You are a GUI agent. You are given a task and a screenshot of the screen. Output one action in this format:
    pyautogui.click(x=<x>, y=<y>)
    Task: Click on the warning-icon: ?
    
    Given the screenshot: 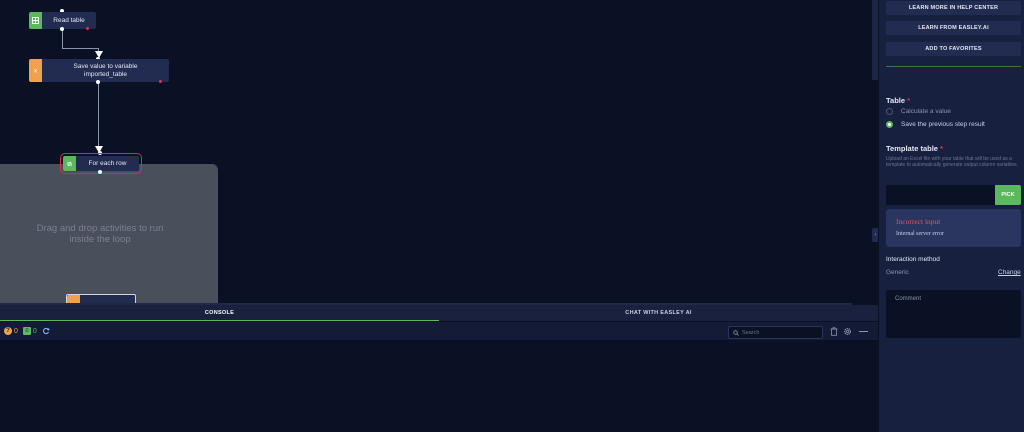 What is the action you would take?
    pyautogui.click(x=8, y=331)
    